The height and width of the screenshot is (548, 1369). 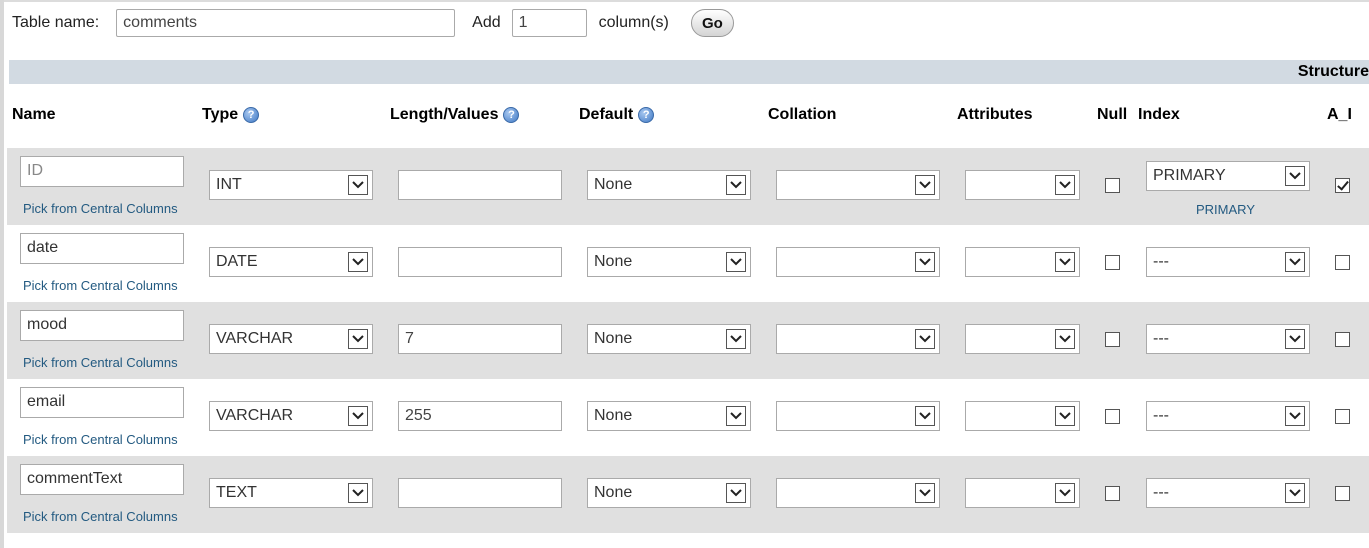 I want to click on length-values-input: 255, so click(x=480, y=416).